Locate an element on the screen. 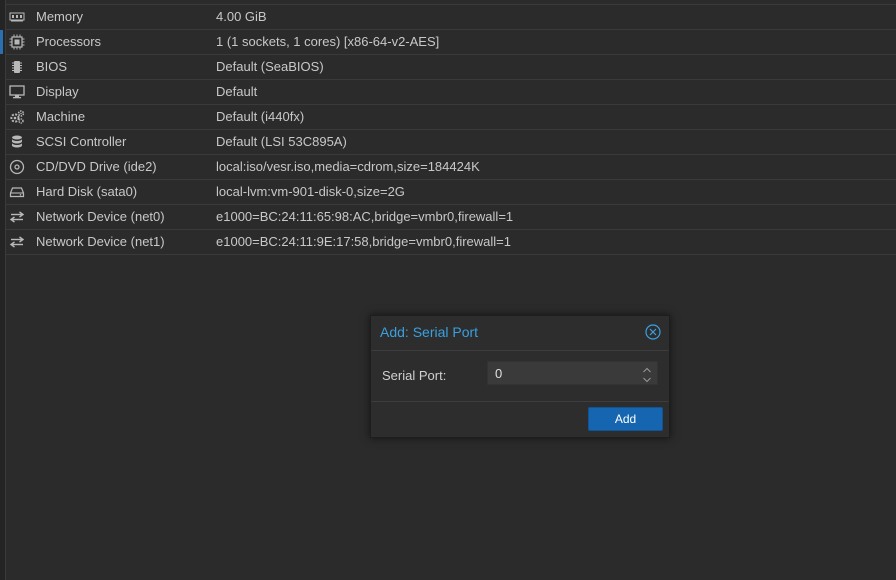 This screenshot has width=896, height=580. hardware-row-machine: Machine Default (i440fx) is located at coordinates (451, 117).